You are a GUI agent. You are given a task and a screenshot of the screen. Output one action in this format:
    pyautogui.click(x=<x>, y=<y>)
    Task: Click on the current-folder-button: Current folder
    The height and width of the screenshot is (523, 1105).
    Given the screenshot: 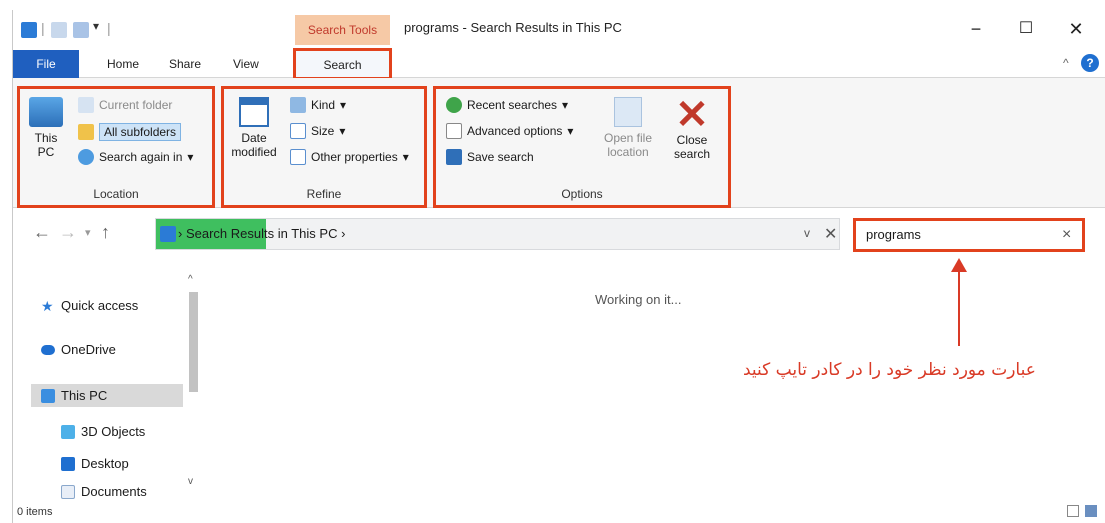 What is the action you would take?
    pyautogui.click(x=125, y=105)
    